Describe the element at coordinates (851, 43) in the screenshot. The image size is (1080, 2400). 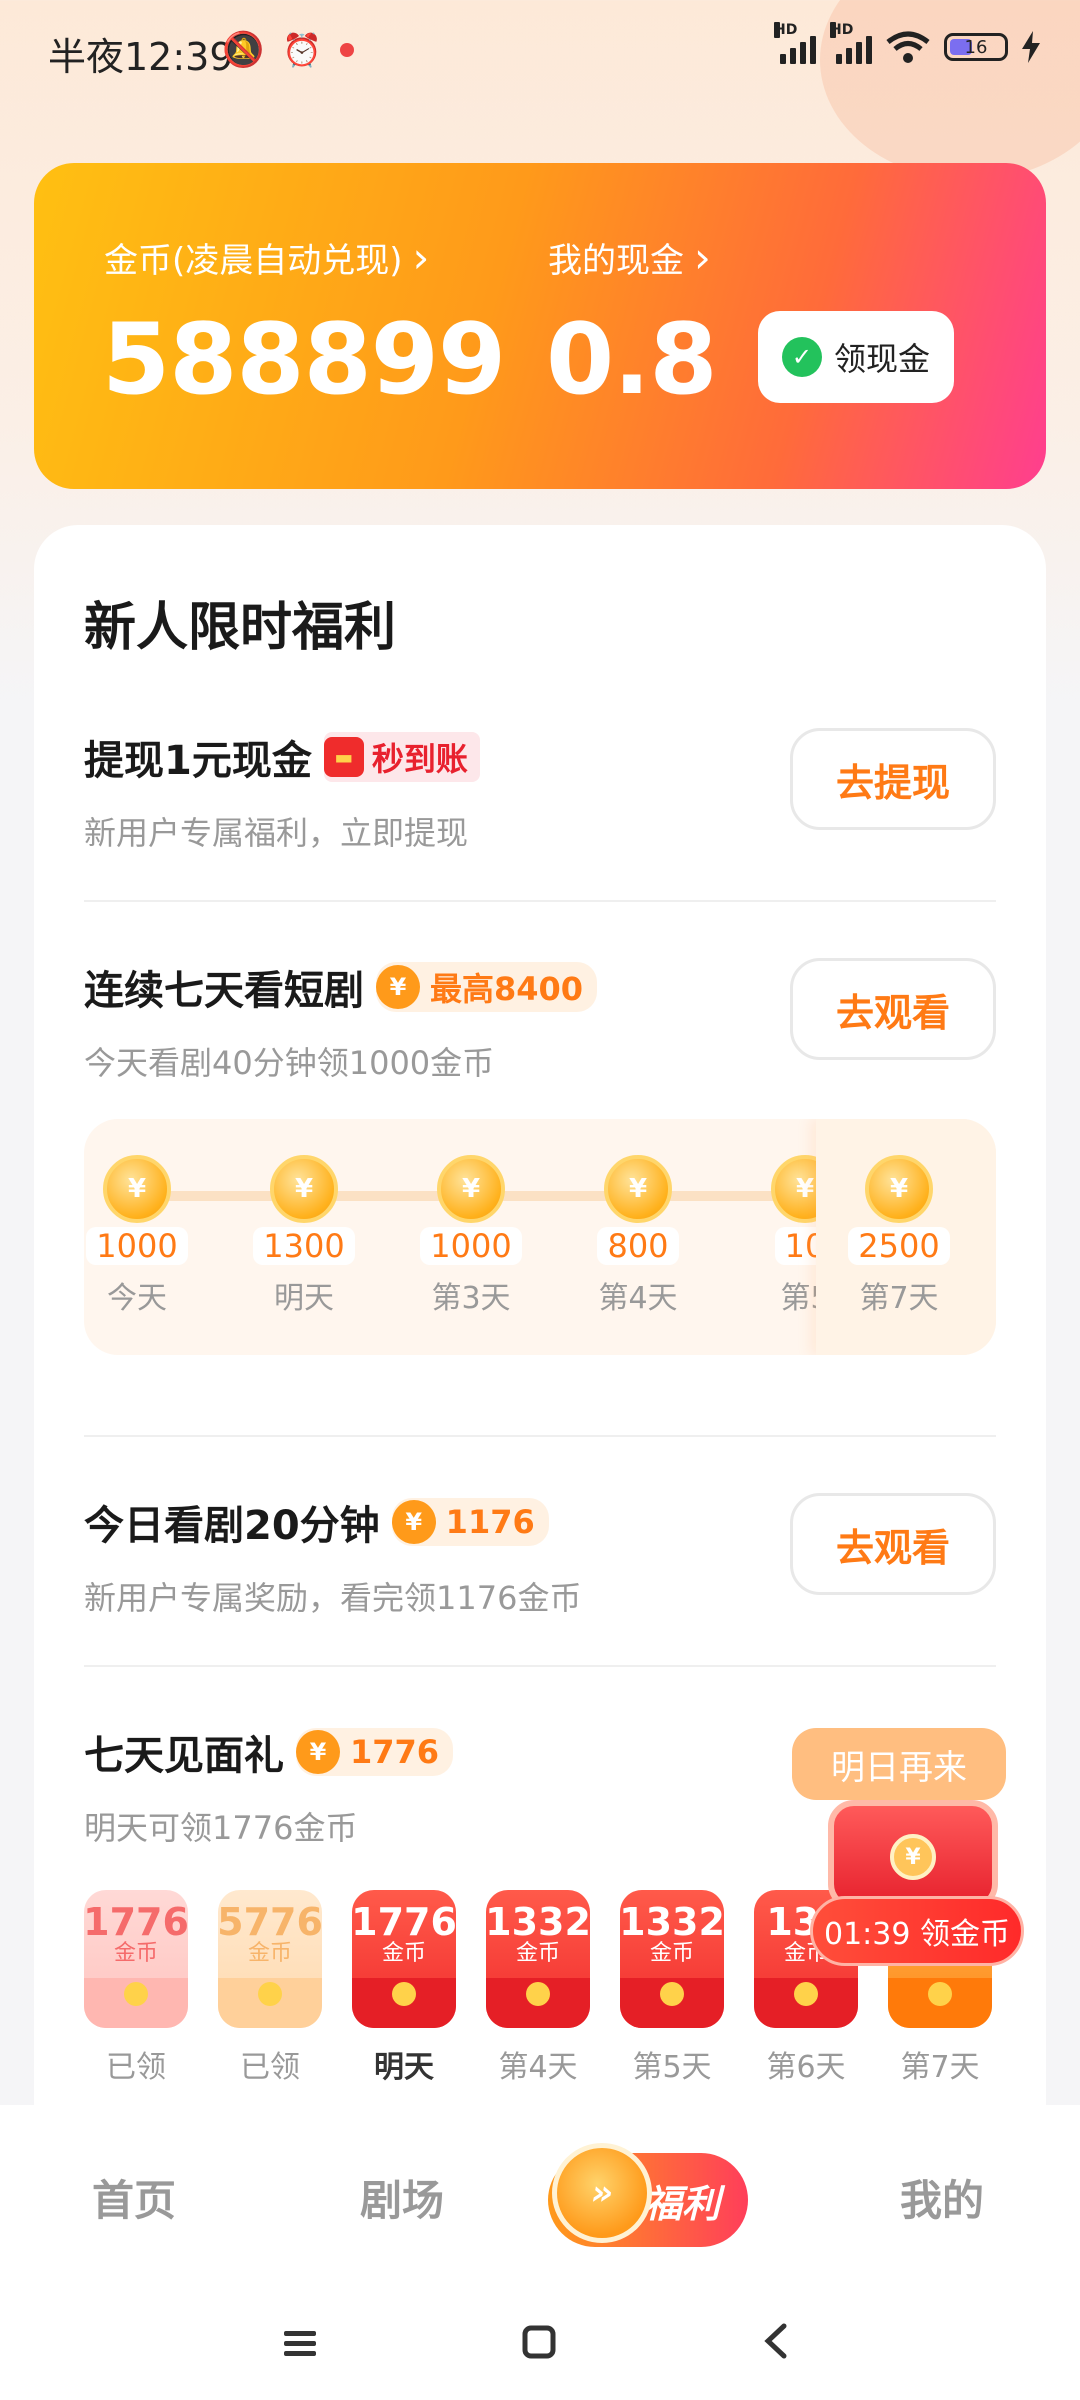
I see `signal-hd-2-icon: HD` at that location.